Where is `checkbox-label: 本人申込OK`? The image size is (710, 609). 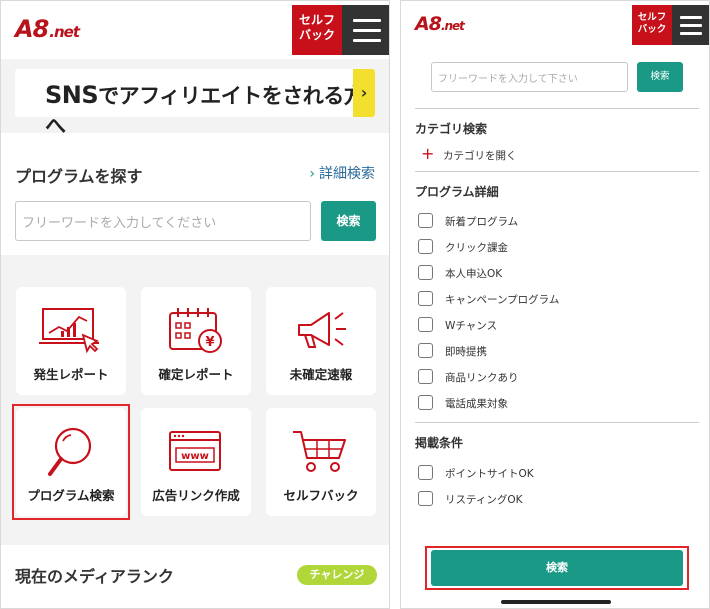 checkbox-label: 本人申込OK is located at coordinates (474, 274).